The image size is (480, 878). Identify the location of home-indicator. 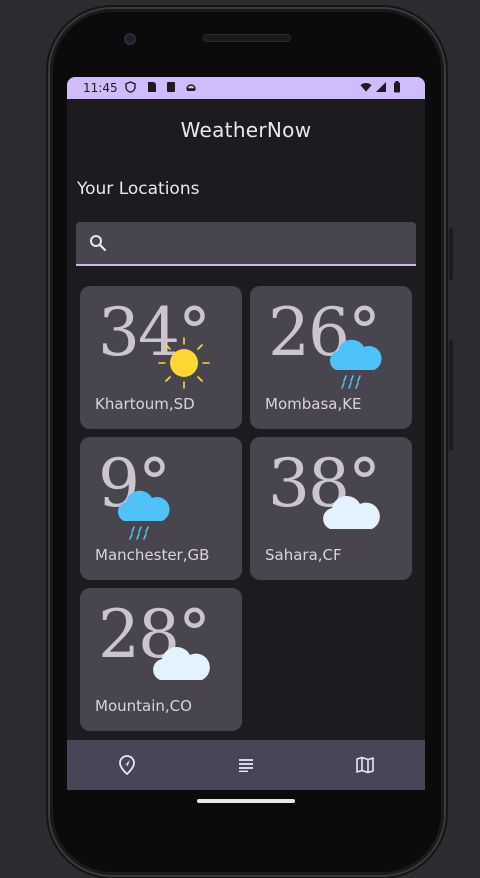
(246, 801).